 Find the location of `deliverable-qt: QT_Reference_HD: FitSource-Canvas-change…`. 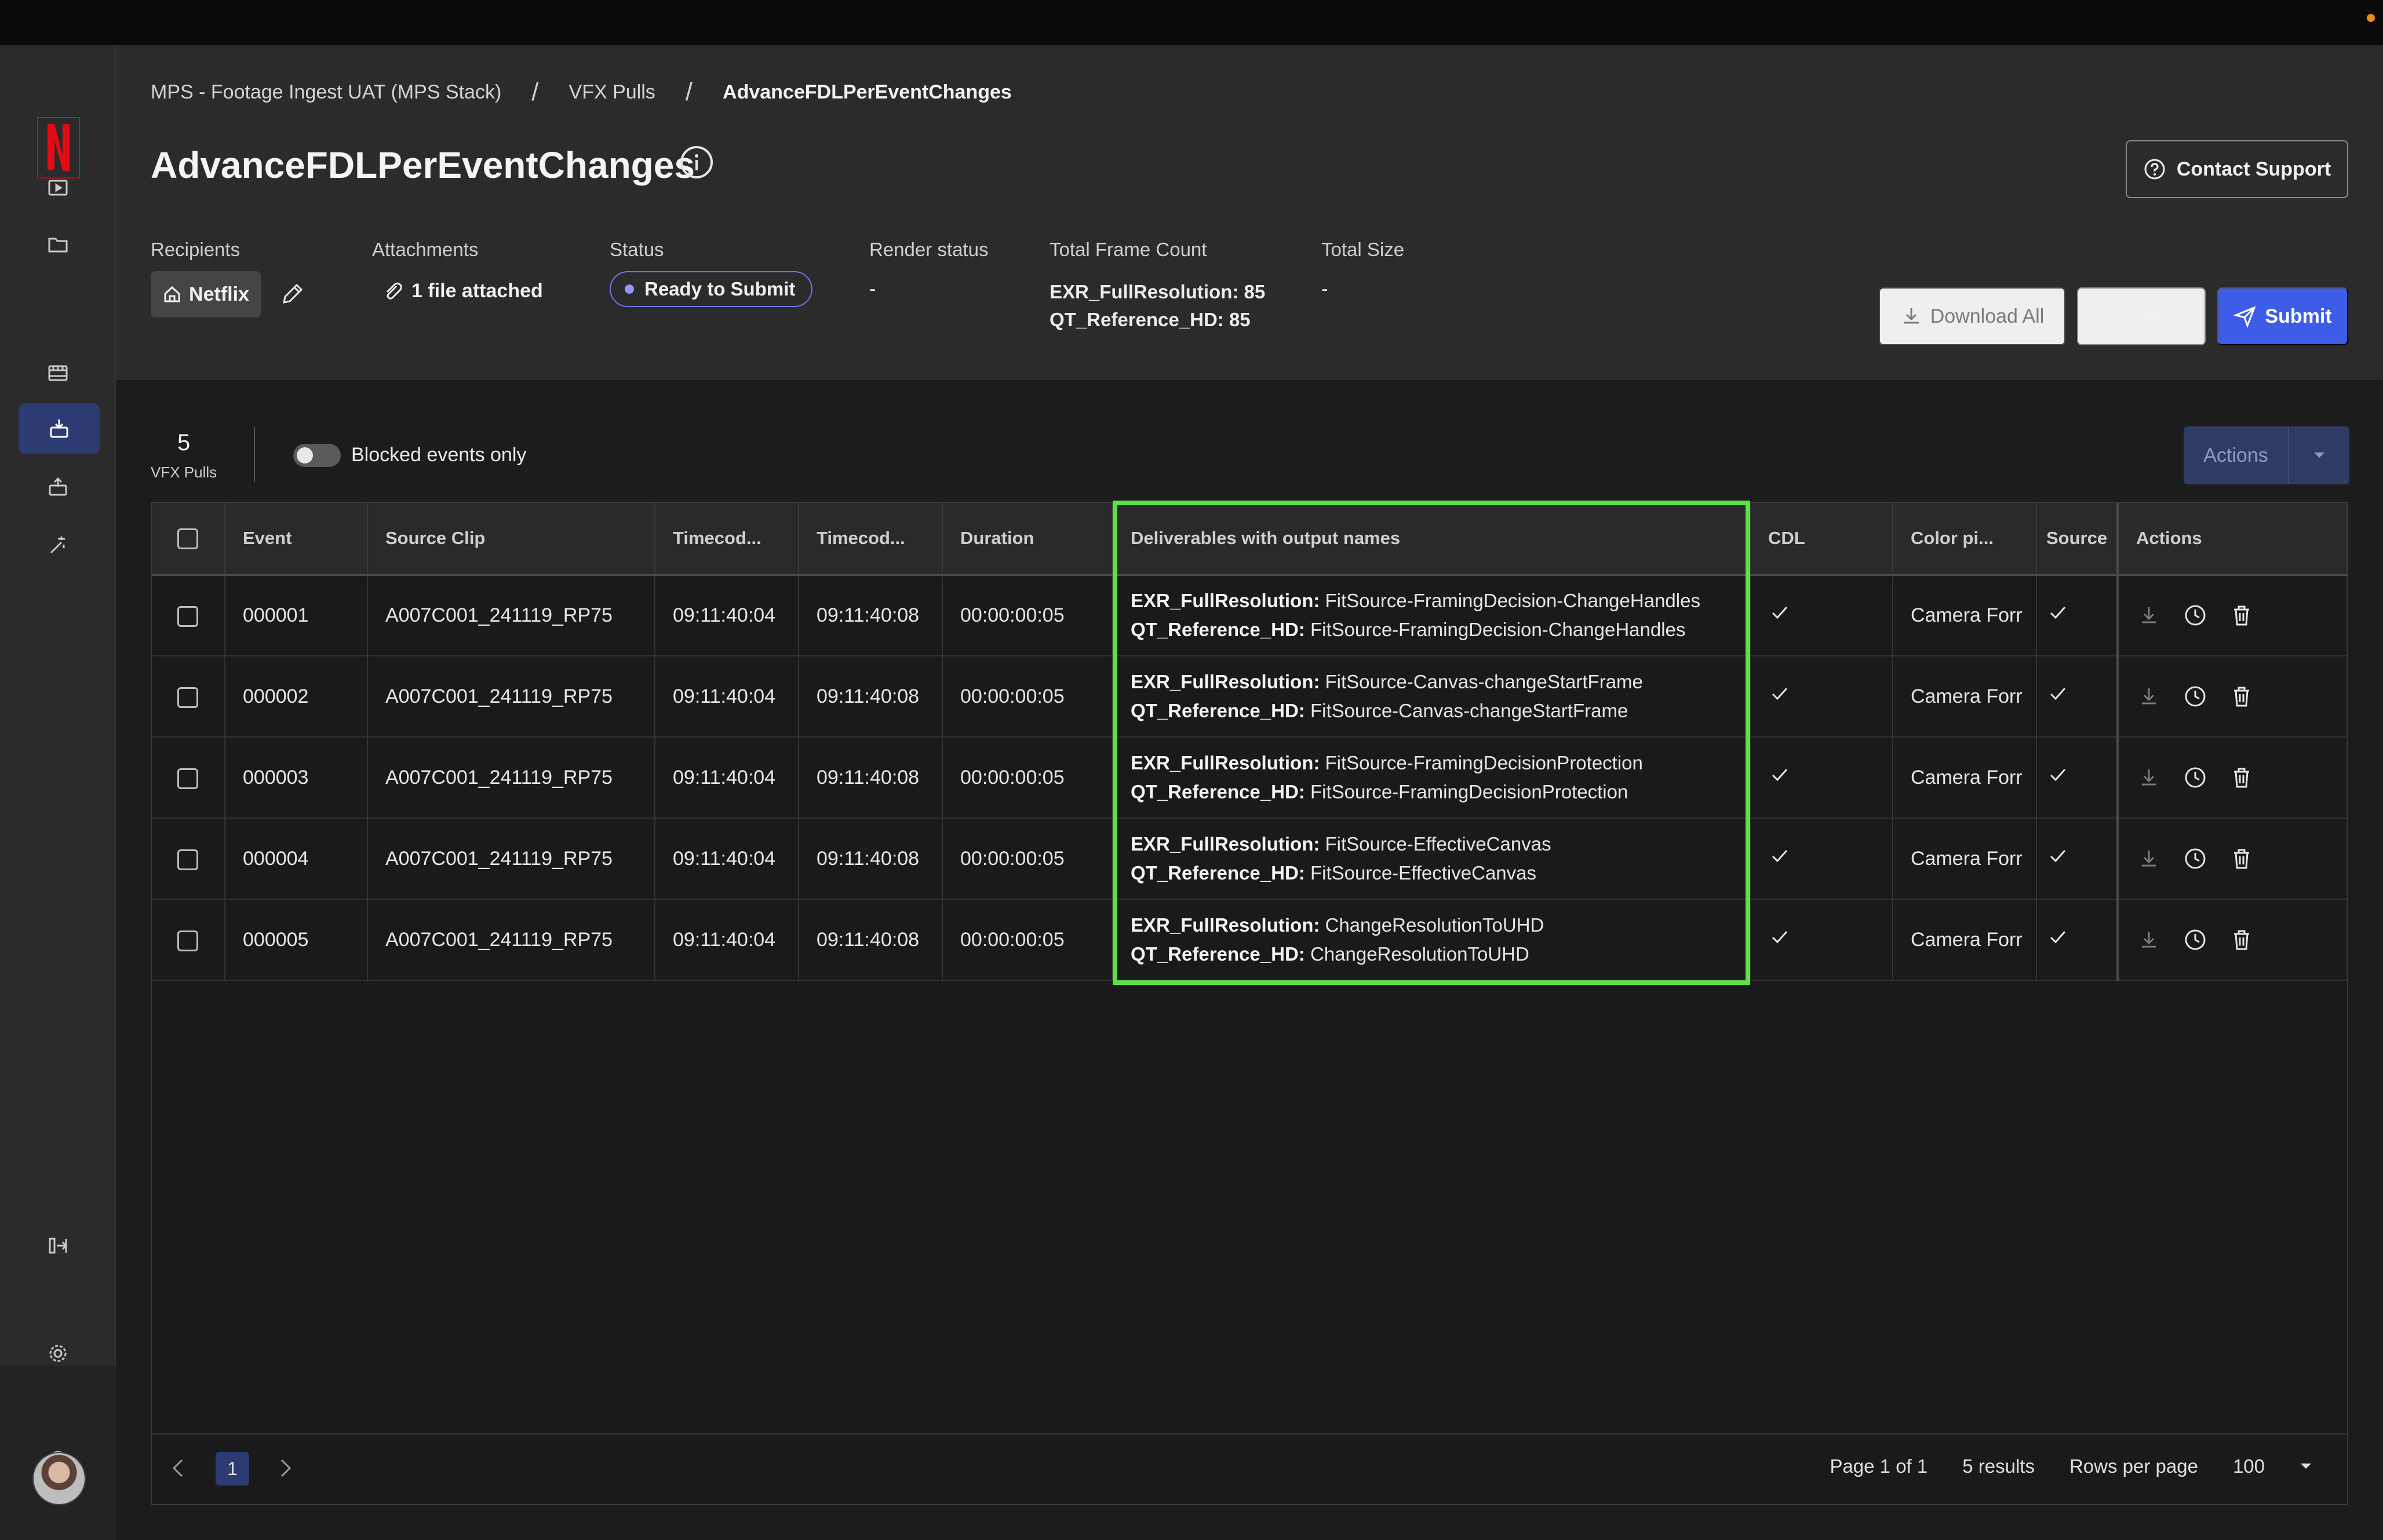

deliverable-qt: QT_Reference_HD: FitSource-Canvas-change… is located at coordinates (1440, 710).